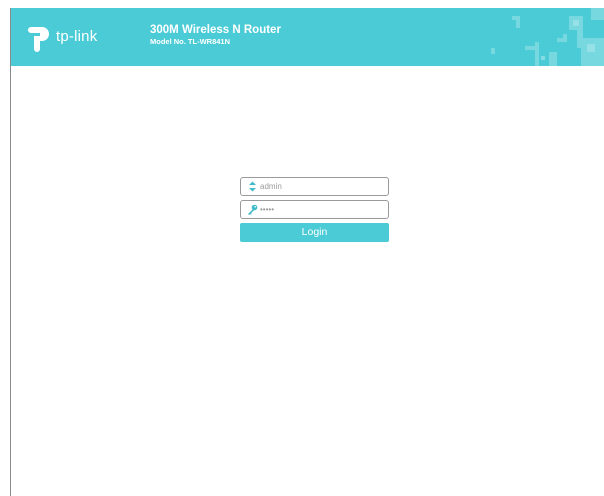 The image size is (604, 496). Describe the element at coordinates (314, 232) in the screenshot. I see `login-button: Login` at that location.